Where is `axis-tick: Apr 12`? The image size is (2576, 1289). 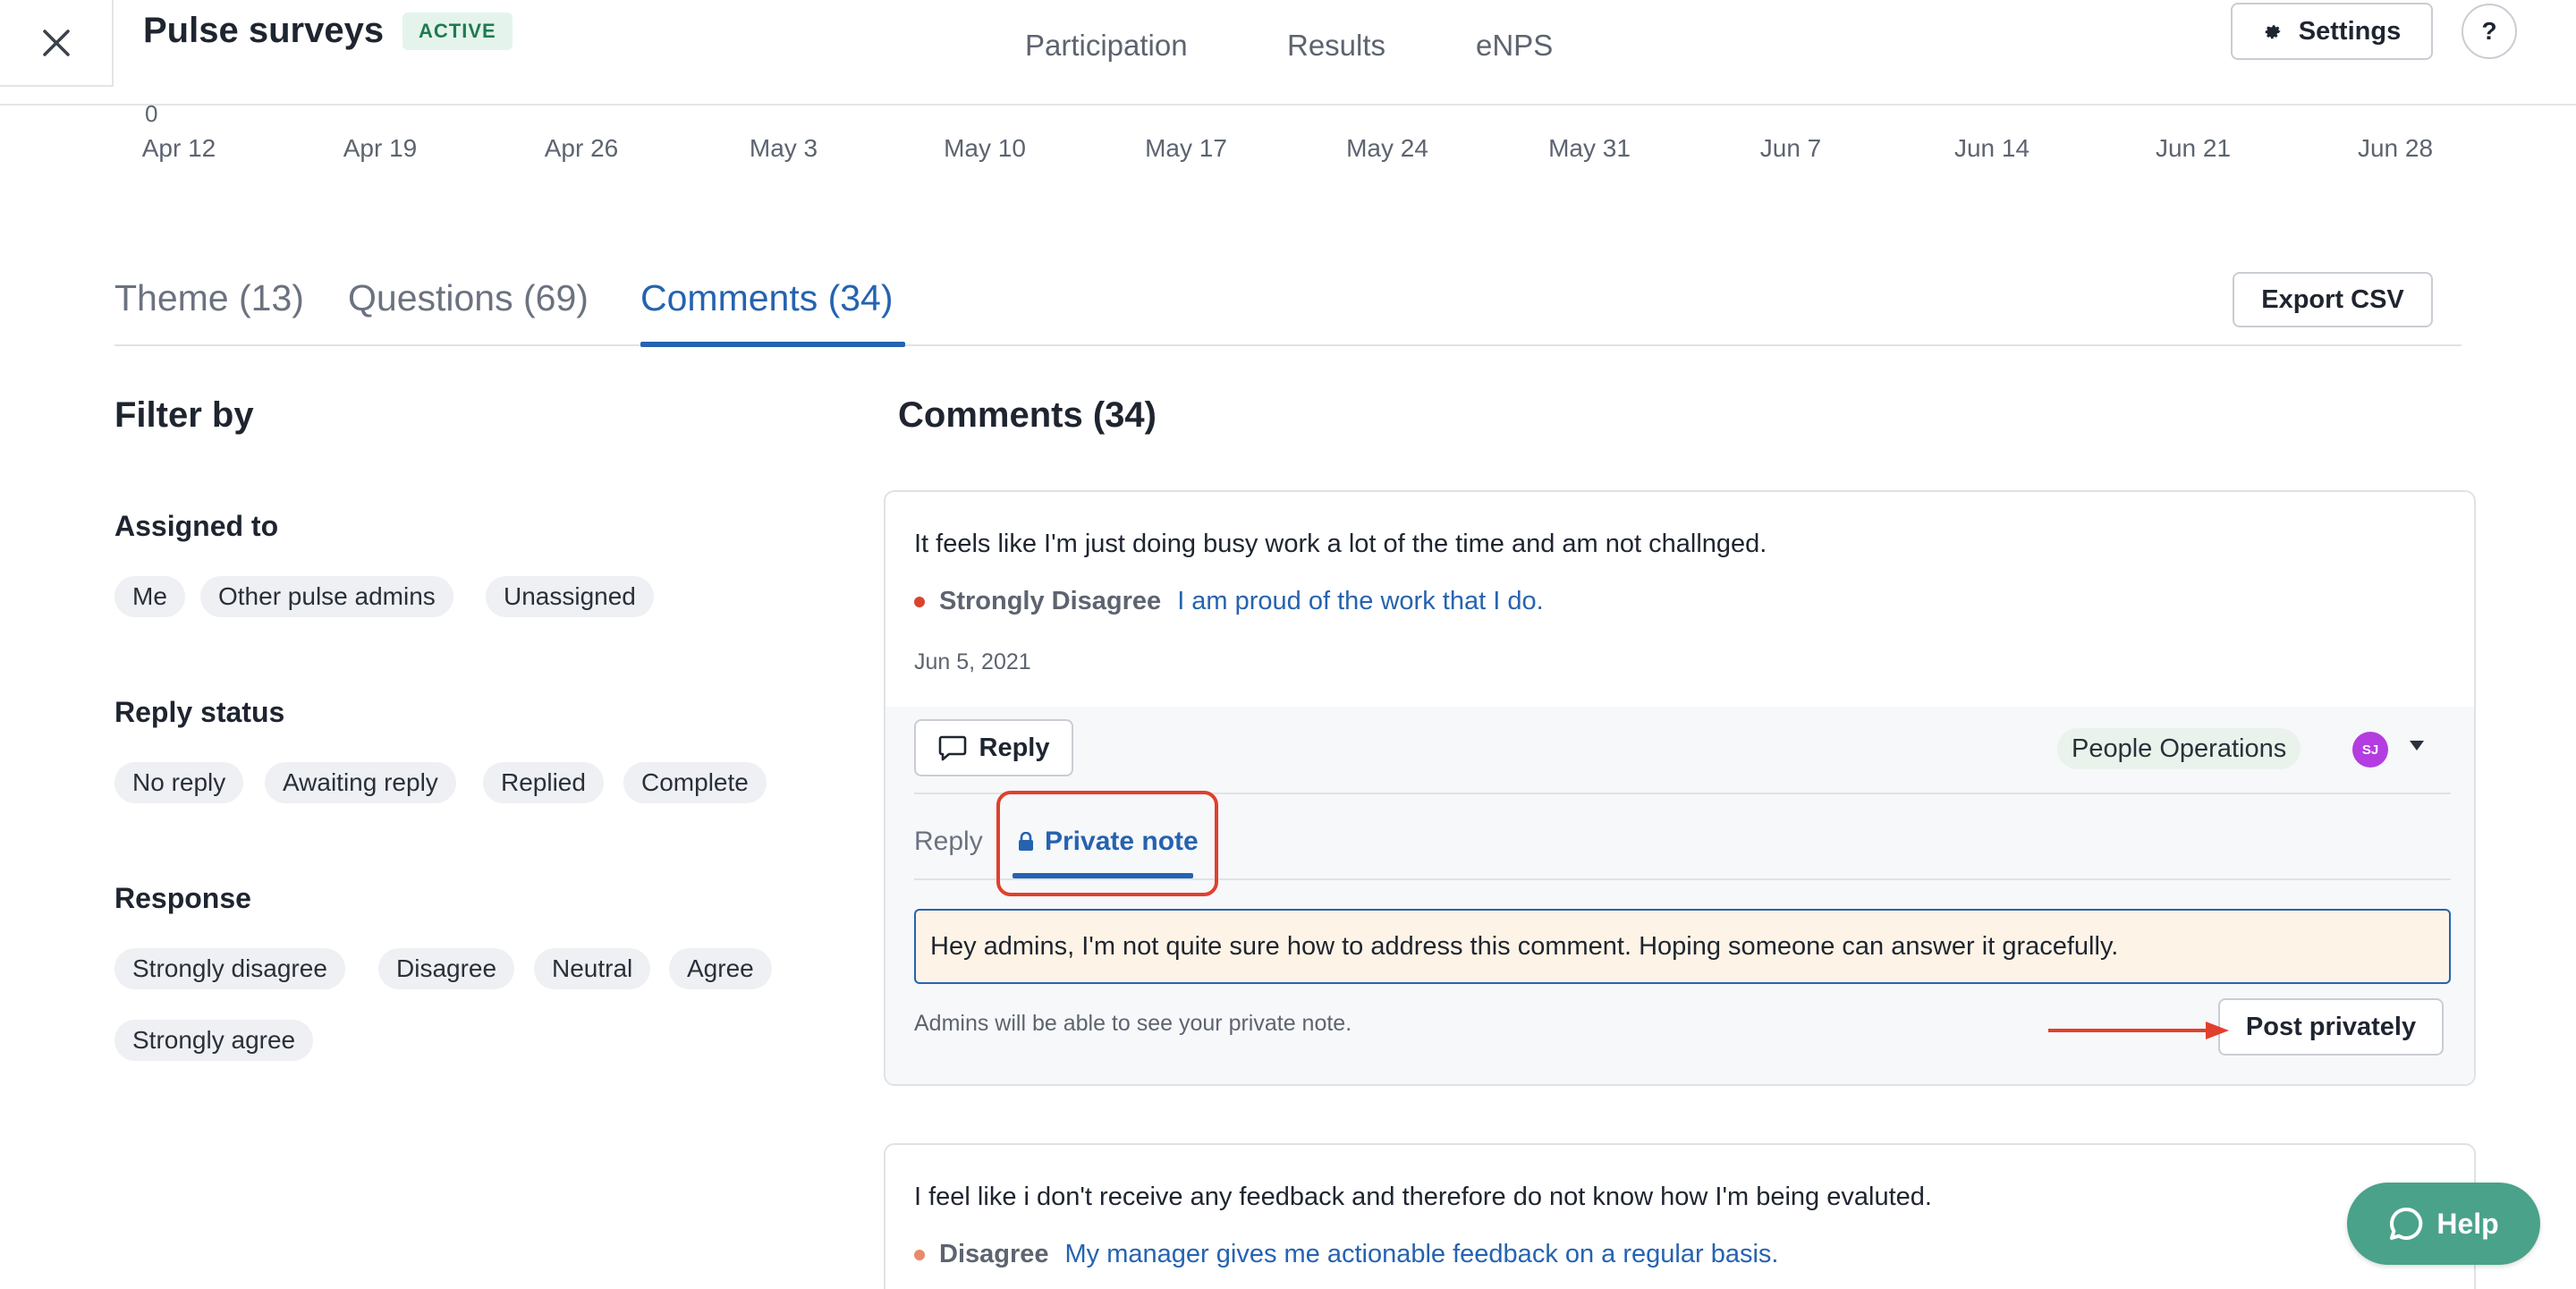 axis-tick: Apr 12 is located at coordinates (178, 148).